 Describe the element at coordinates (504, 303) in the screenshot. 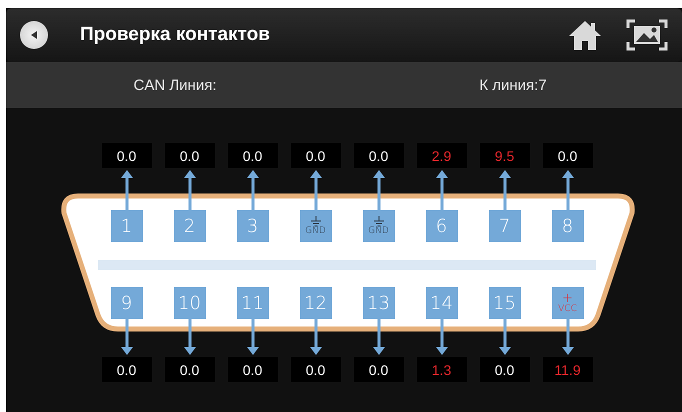

I see `pin: 15` at that location.